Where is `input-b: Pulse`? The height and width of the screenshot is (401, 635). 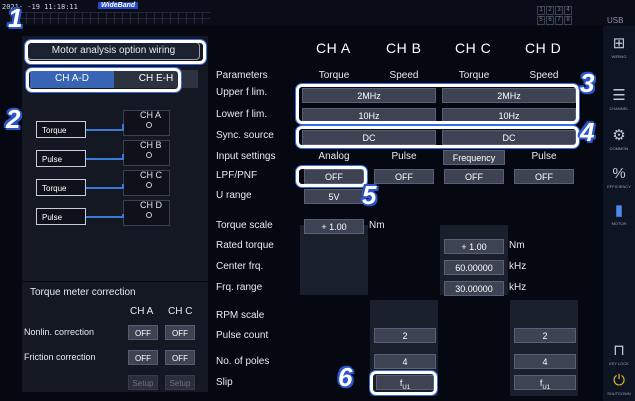
input-b: Pulse is located at coordinates (404, 156).